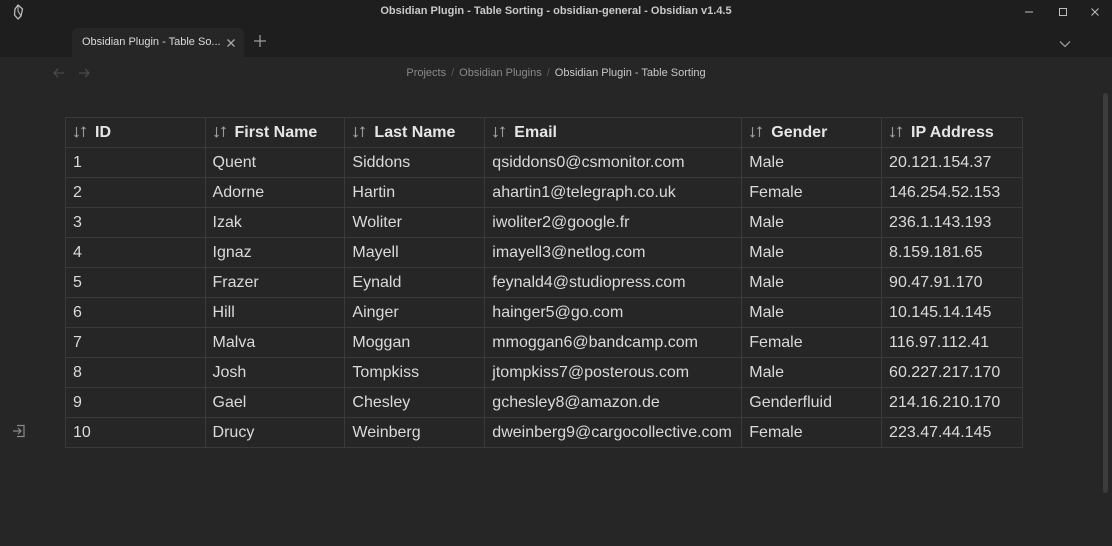 Image resolution: width=1112 pixels, height=546 pixels. Describe the element at coordinates (952, 222) in the screenshot. I see `cell-ip-address: 236.1.143.193` at that location.